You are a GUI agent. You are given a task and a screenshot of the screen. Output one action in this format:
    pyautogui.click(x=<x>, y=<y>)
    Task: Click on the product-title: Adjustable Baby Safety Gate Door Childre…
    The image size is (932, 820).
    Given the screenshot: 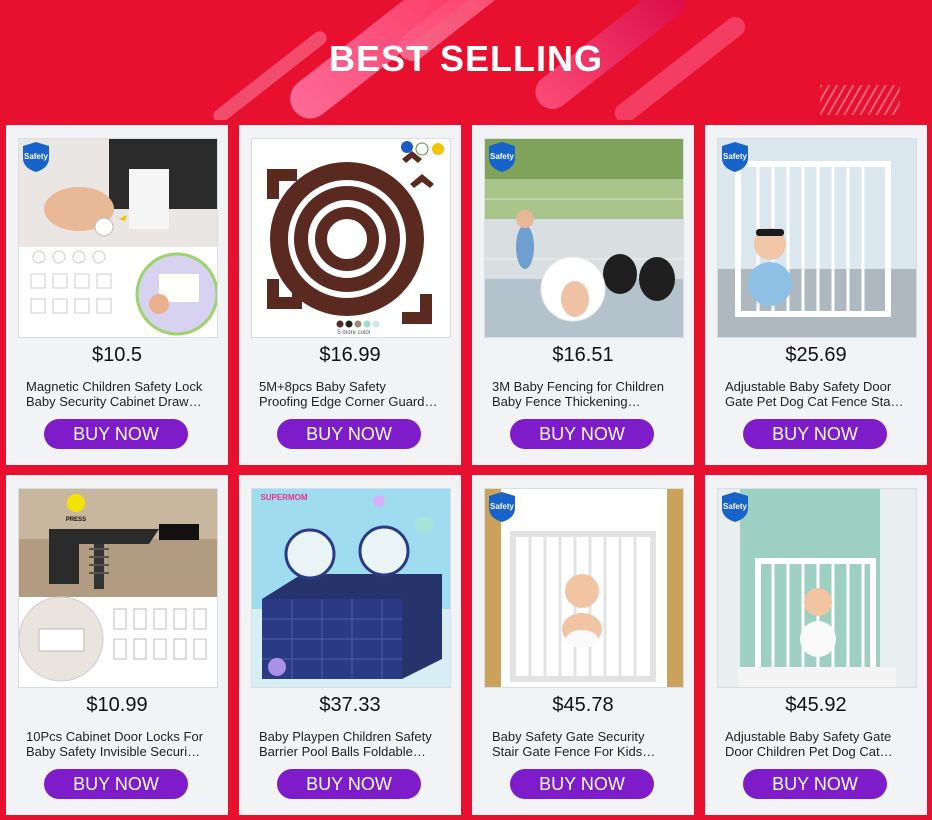 What is the action you would take?
    pyautogui.click(x=818, y=744)
    